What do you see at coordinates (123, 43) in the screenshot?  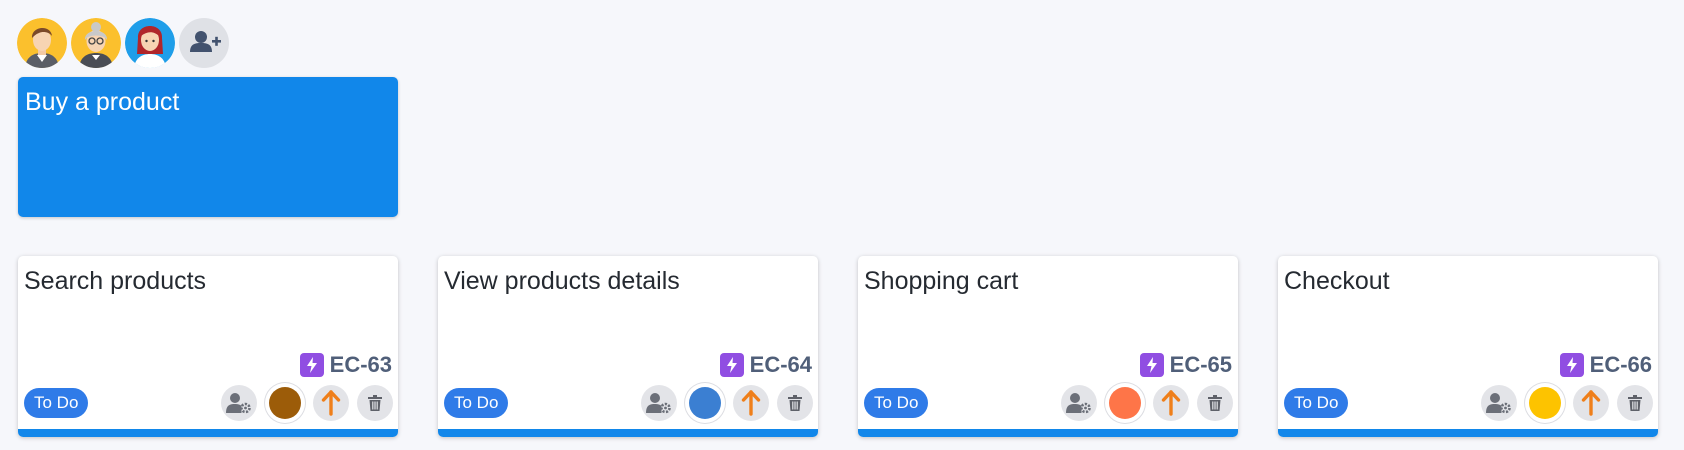 I see `participants` at bounding box center [123, 43].